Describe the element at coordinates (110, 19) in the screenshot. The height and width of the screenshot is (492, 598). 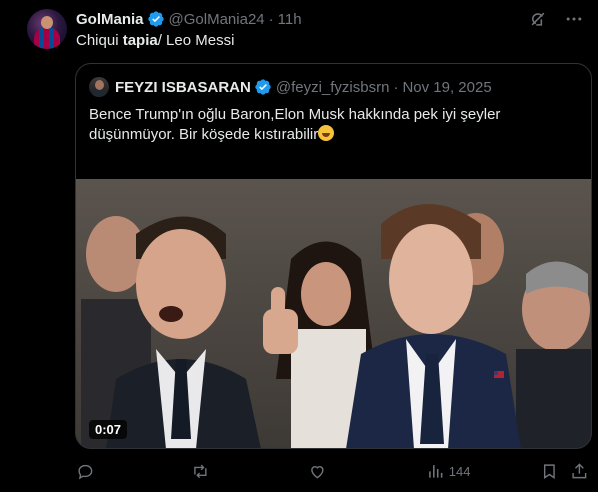
I see `author-name: GolMania` at that location.